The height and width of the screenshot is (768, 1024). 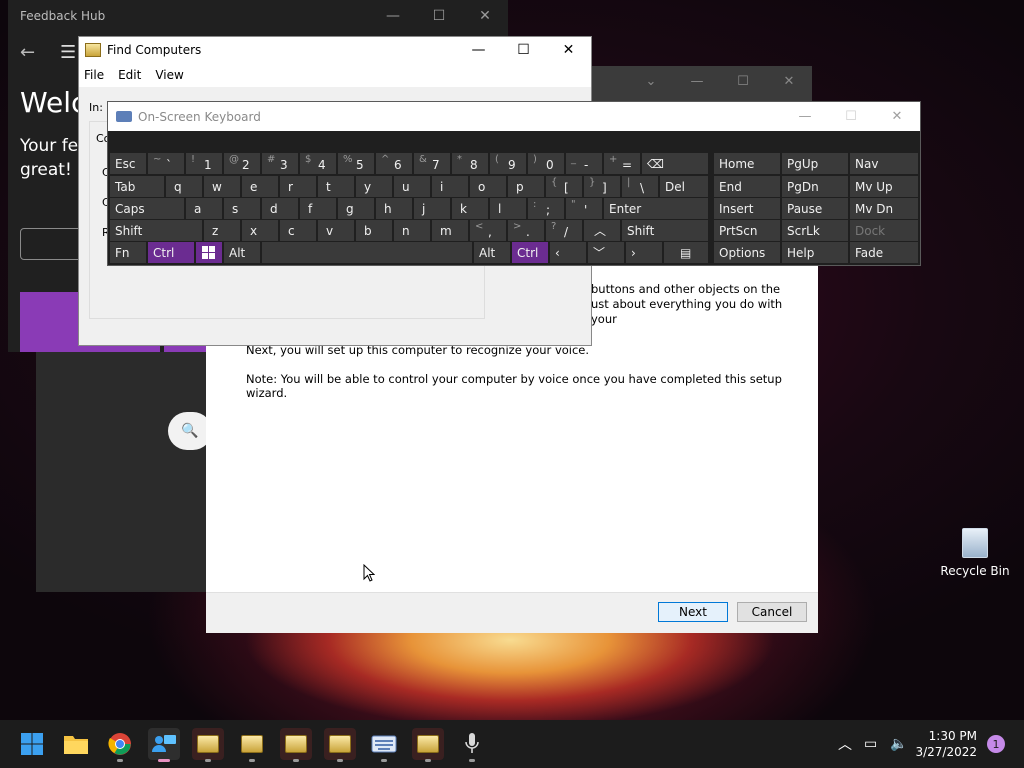 I want to click on key-u: u, so click(x=412, y=186).